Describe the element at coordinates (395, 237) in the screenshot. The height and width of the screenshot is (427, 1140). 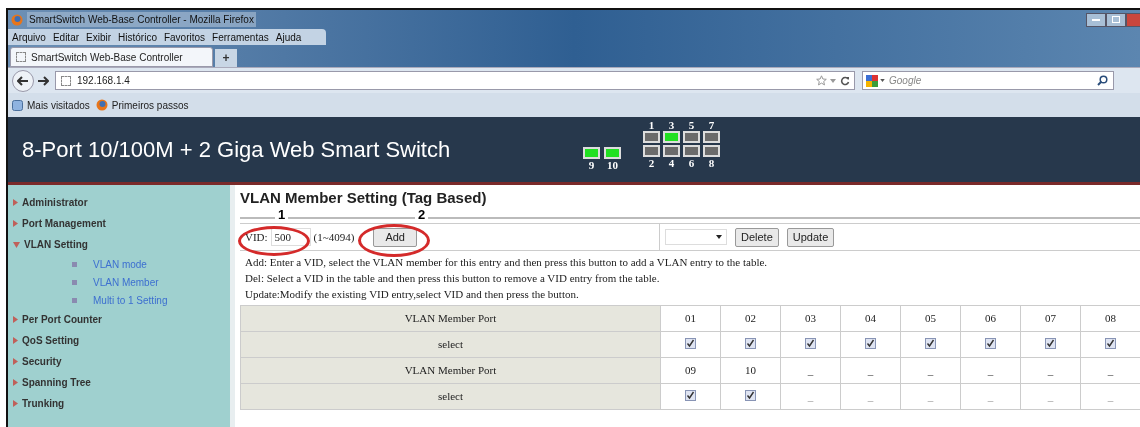
I see `add-button: Add` at that location.